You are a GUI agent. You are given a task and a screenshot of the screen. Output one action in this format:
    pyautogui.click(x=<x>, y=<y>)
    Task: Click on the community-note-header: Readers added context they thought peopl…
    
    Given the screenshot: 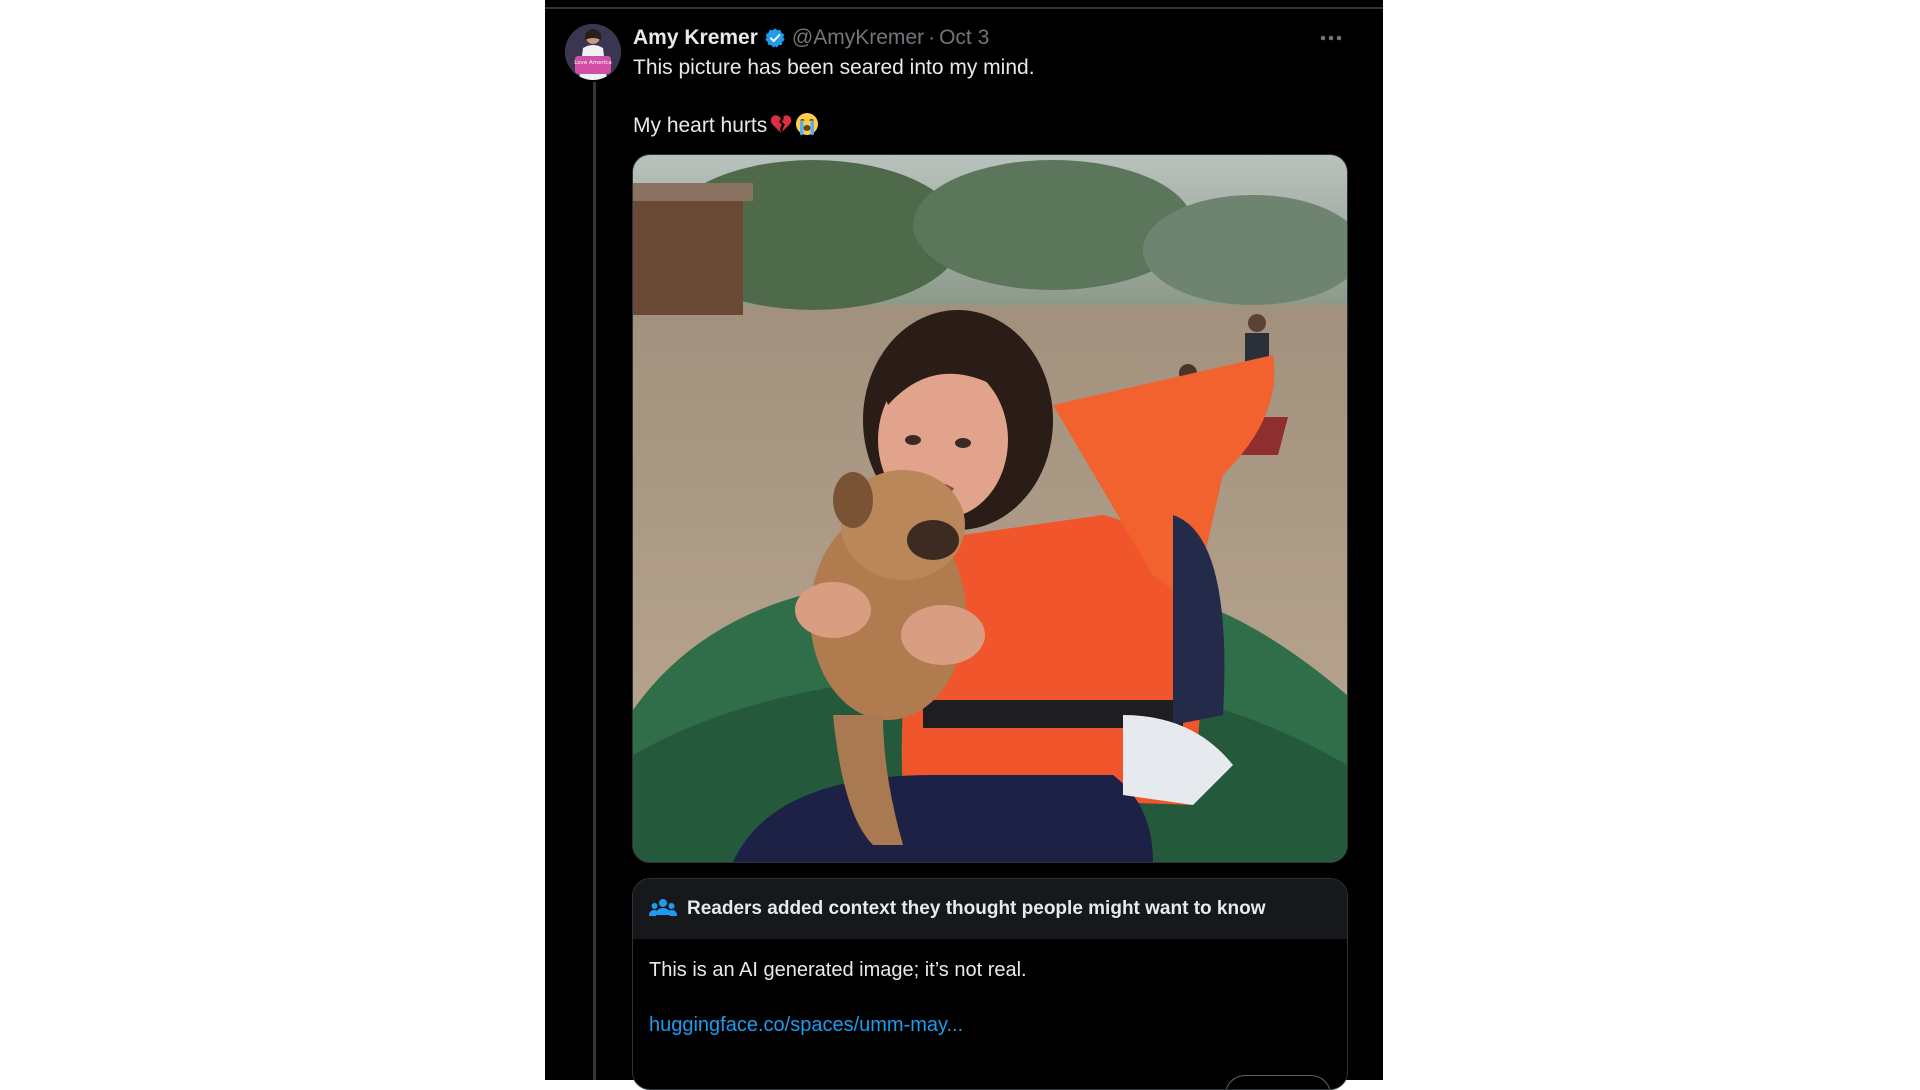 What is the action you would take?
    pyautogui.click(x=990, y=909)
    